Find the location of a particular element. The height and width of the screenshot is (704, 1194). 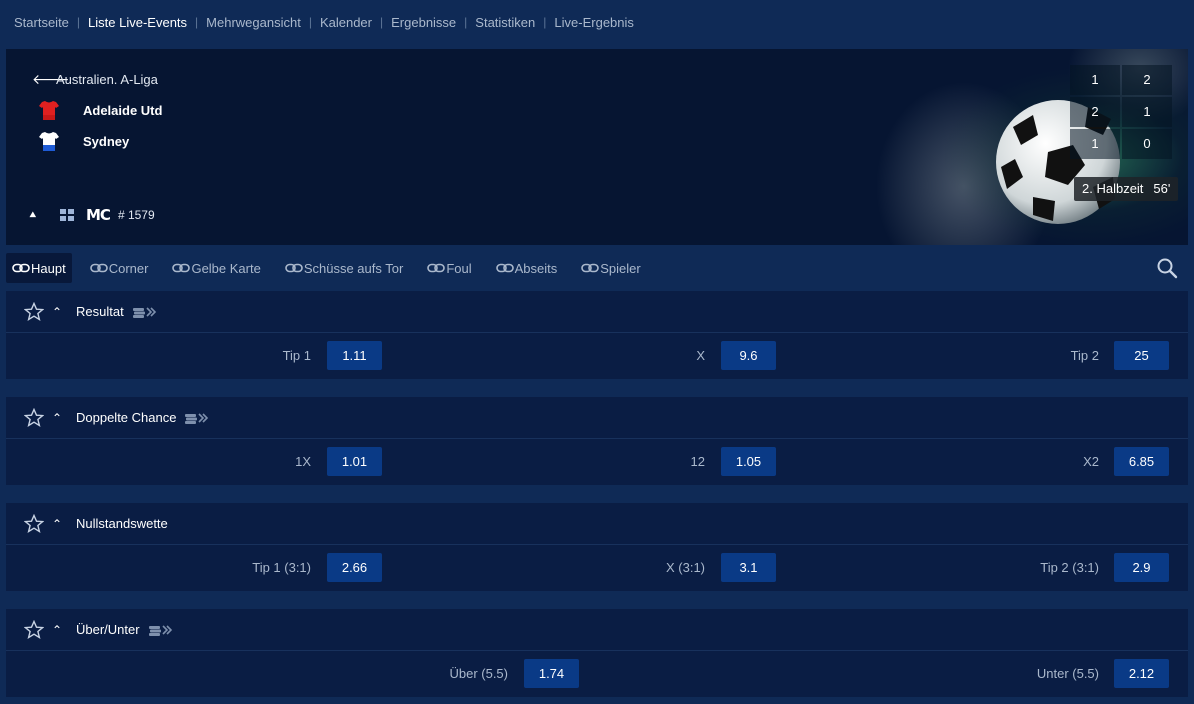

collapse-chevron-icon: ⯅ is located at coordinates (43, 215).